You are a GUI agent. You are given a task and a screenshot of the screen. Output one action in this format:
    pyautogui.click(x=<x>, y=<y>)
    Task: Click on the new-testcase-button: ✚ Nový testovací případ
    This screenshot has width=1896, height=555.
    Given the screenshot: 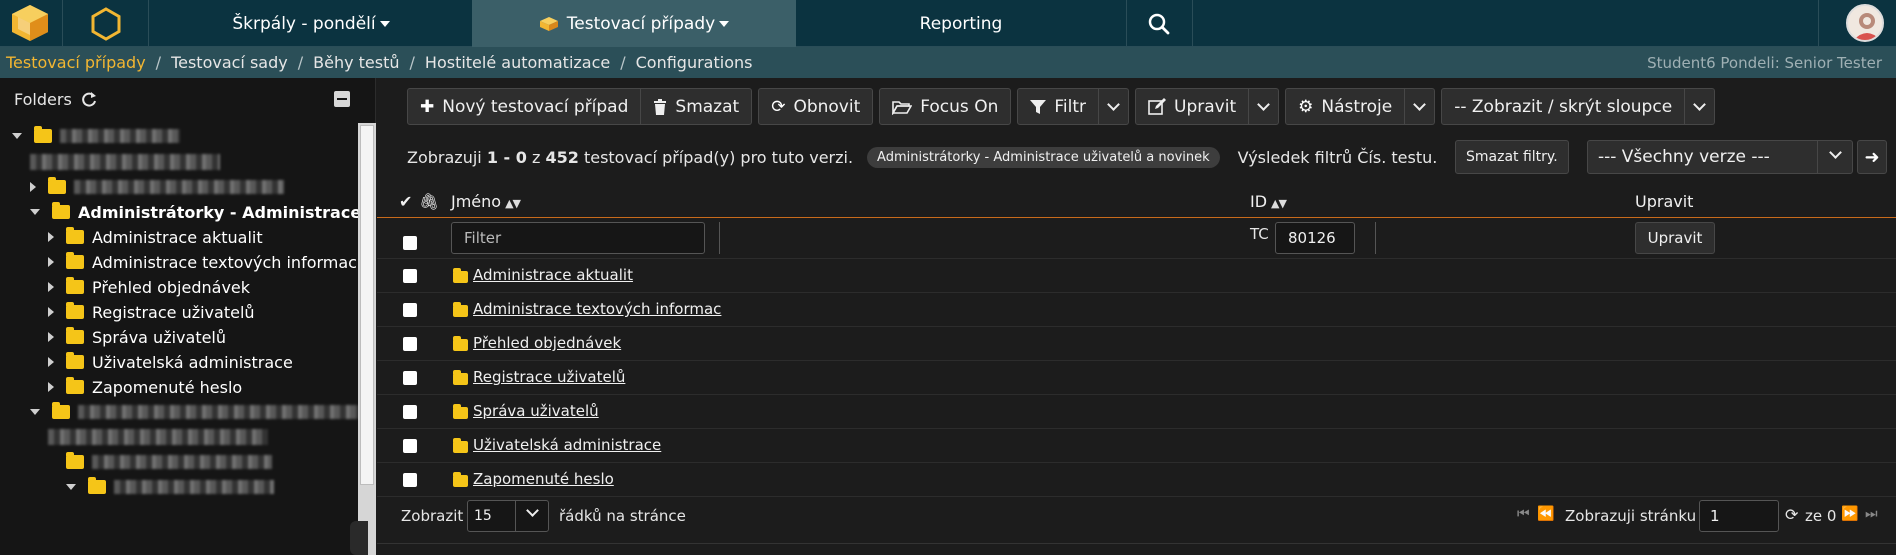 What is the action you would take?
    pyautogui.click(x=524, y=106)
    